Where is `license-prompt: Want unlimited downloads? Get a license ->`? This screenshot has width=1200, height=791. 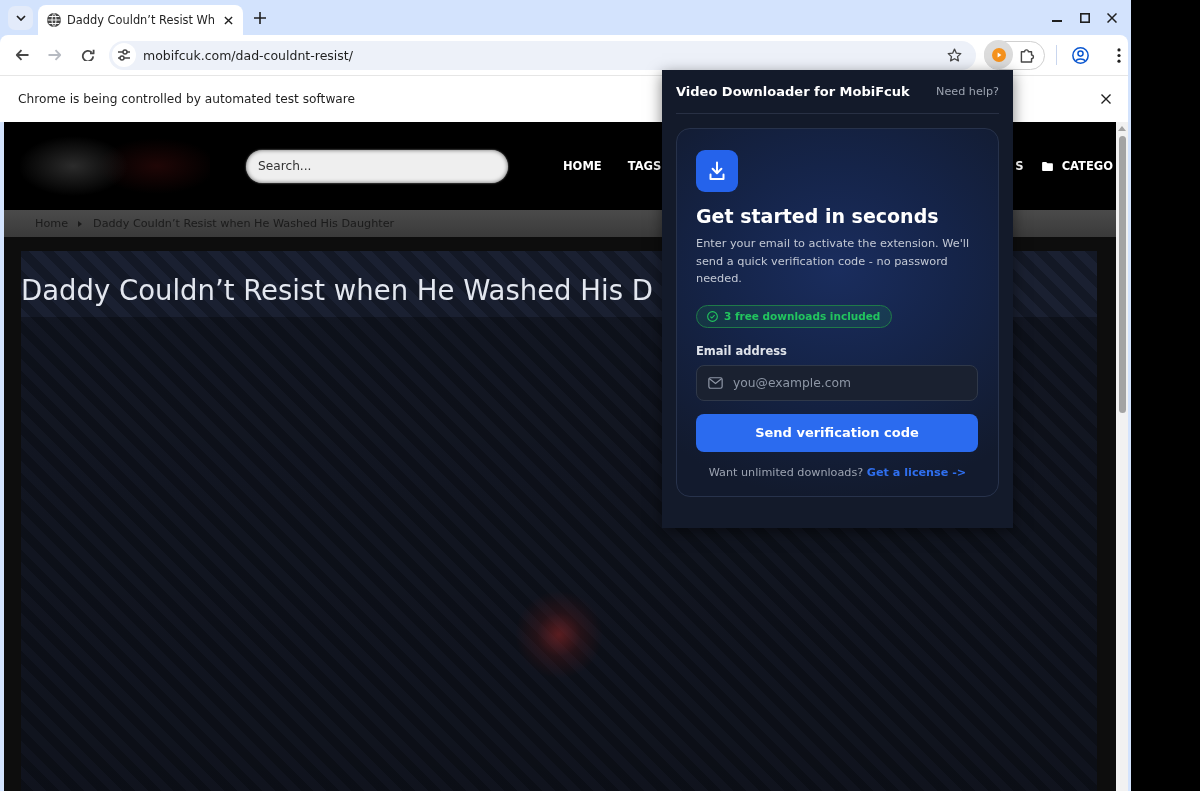 license-prompt: Want unlimited downloads? Get a license -> is located at coordinates (837, 472).